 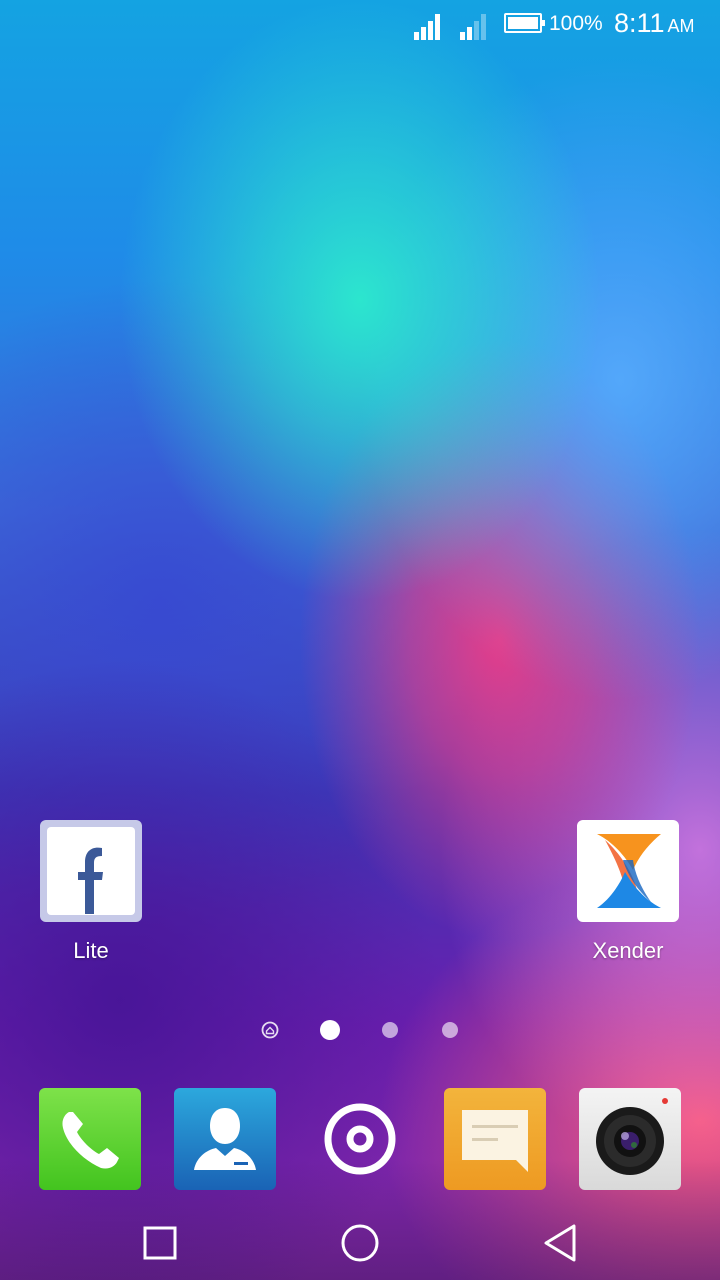 What do you see at coordinates (330, 1030) in the screenshot?
I see `page-dot-active` at bounding box center [330, 1030].